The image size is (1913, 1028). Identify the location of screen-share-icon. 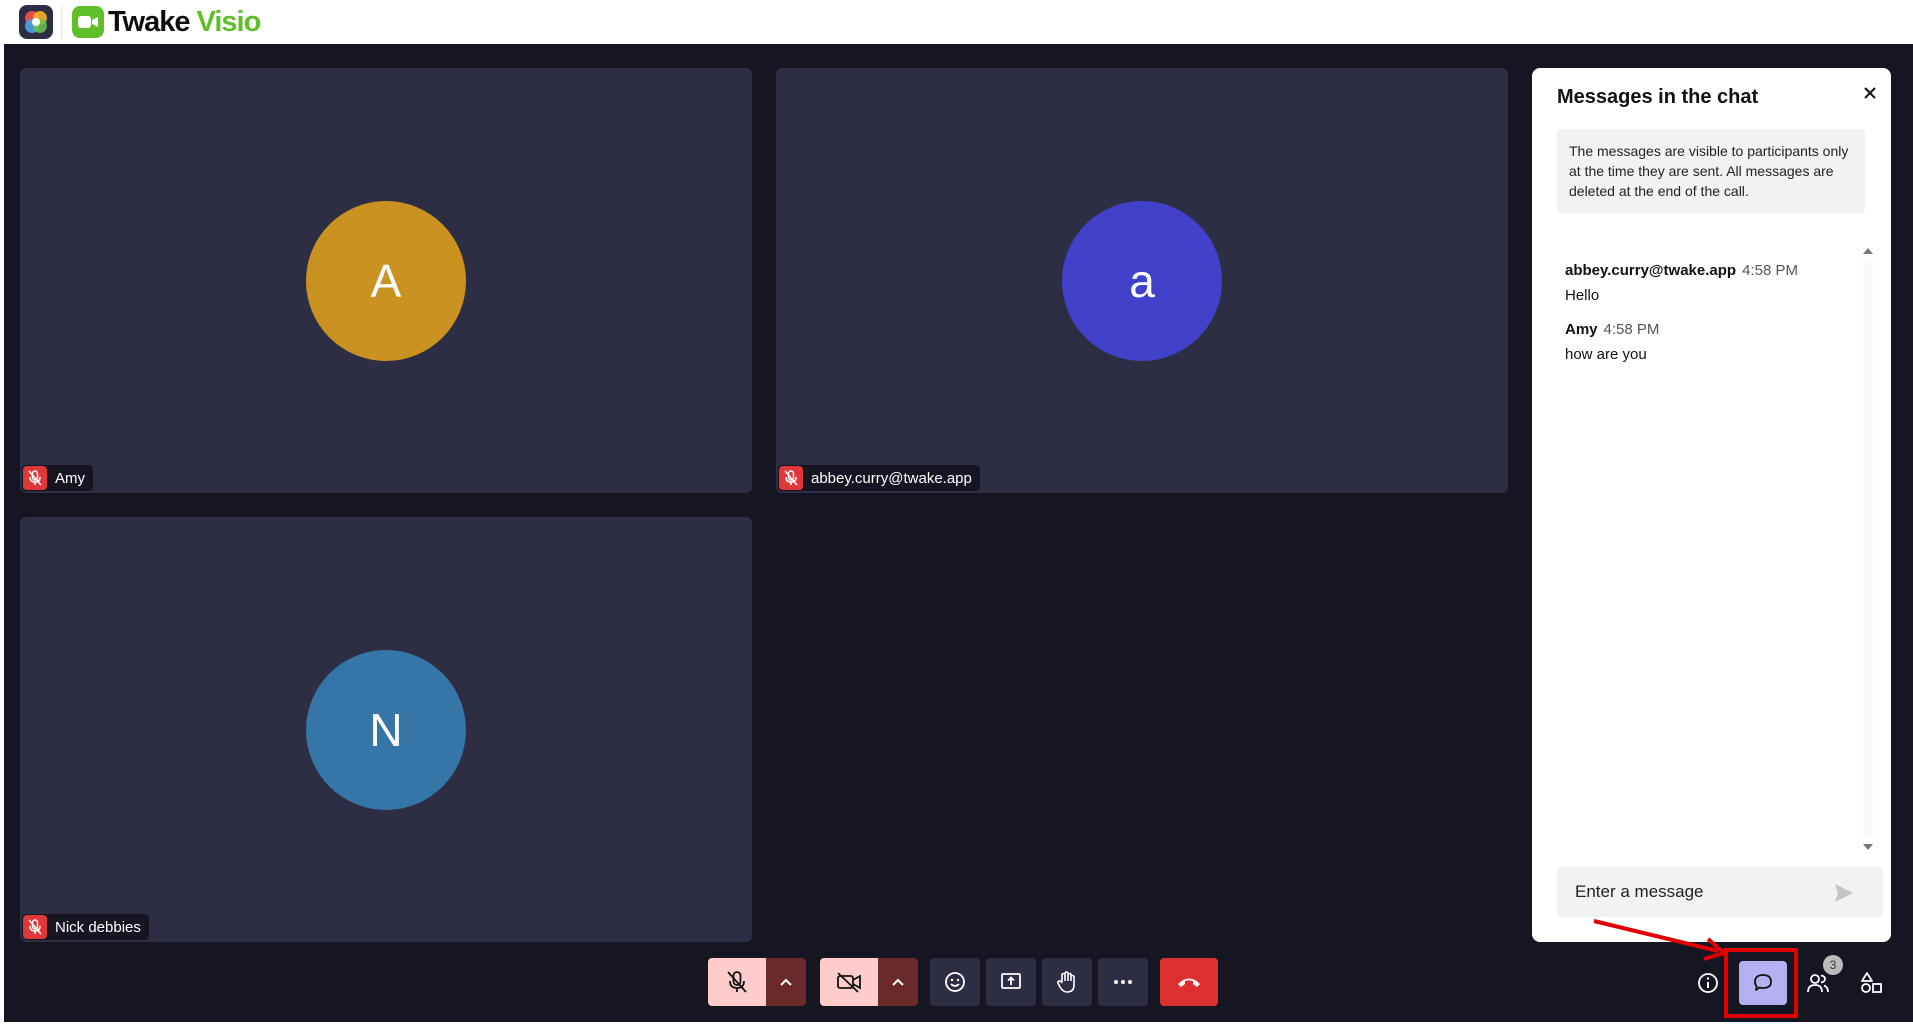
(1011, 981).